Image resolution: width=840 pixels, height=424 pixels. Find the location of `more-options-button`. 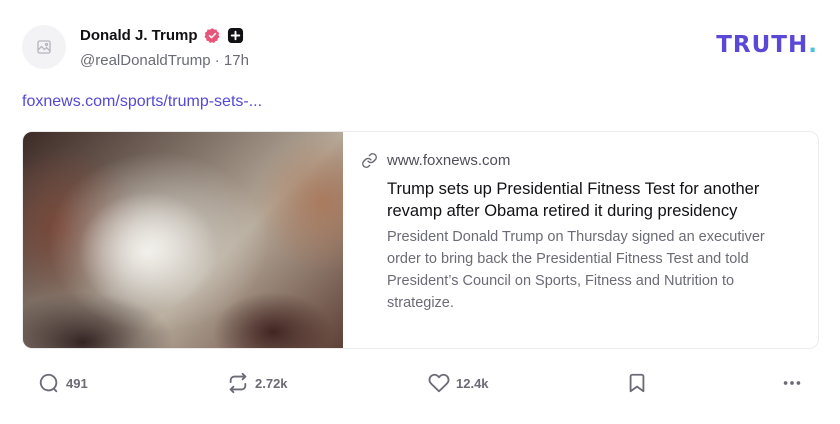

more-options-button is located at coordinates (792, 383).